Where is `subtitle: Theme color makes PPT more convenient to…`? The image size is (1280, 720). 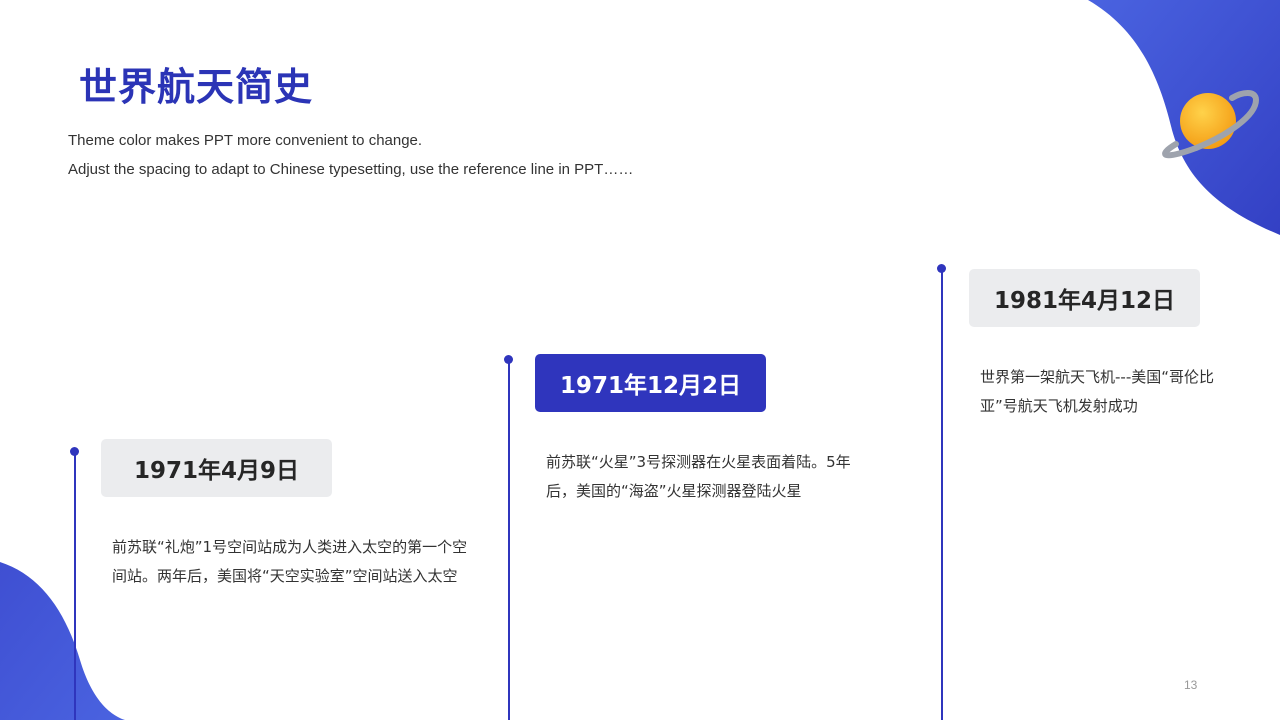 subtitle: Theme color makes PPT more convenient to… is located at coordinates (350, 155).